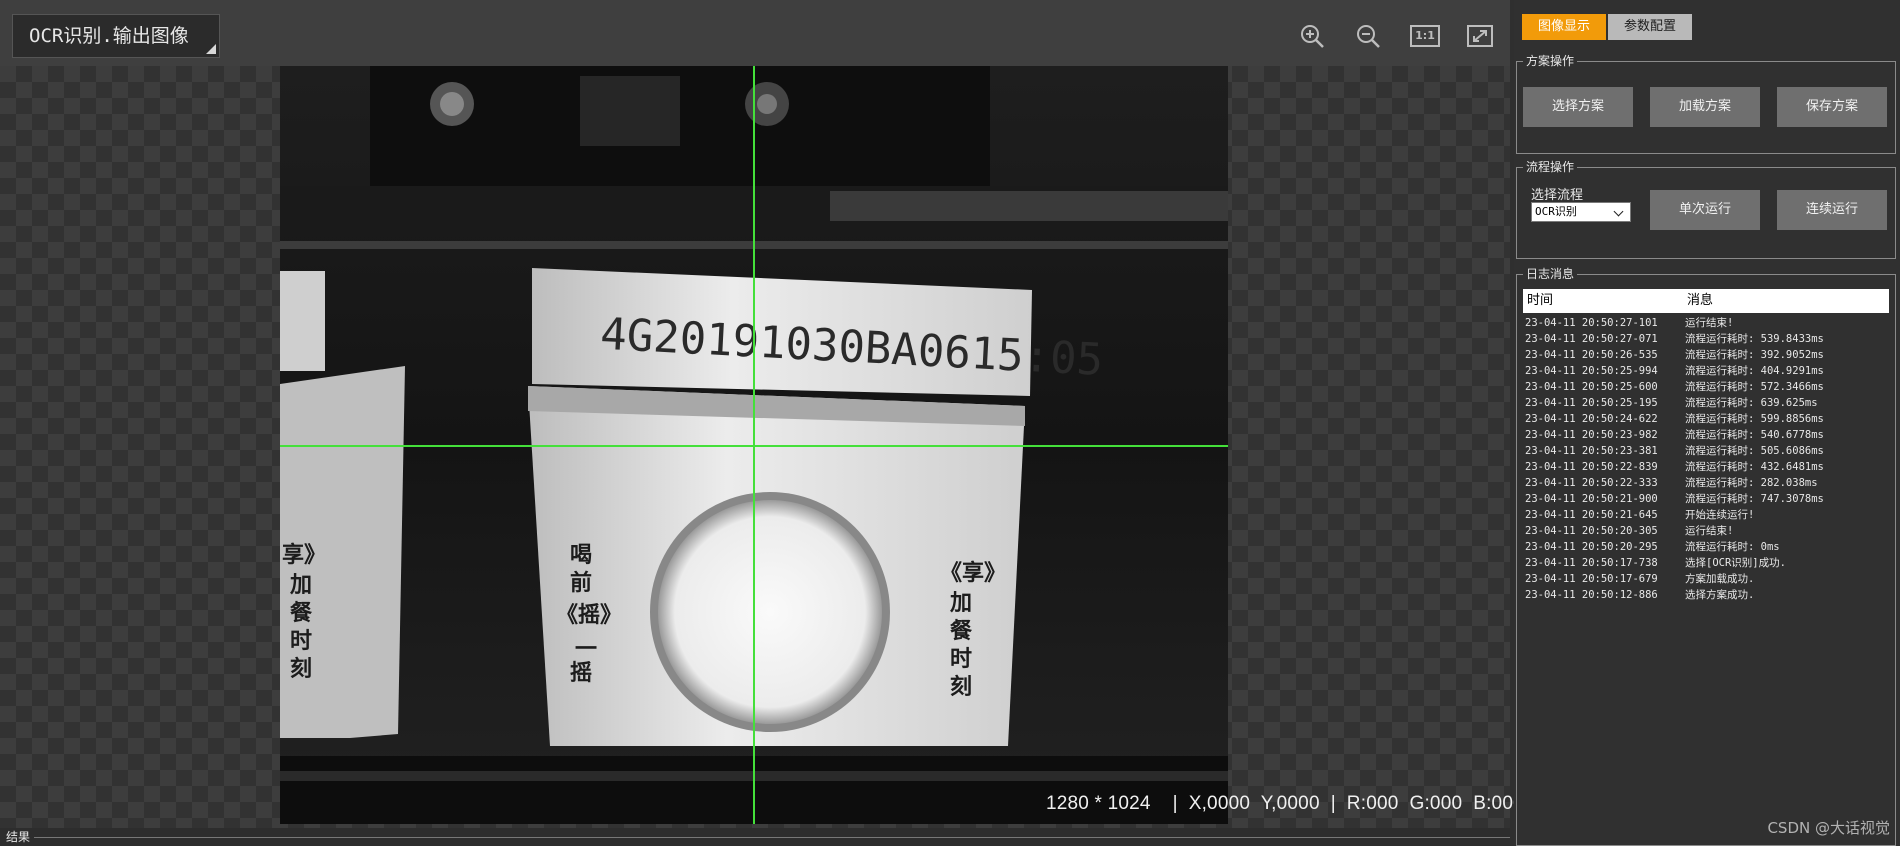  Describe the element at coordinates (581, 583) in the screenshot. I see `box-text-l2: 前` at that location.